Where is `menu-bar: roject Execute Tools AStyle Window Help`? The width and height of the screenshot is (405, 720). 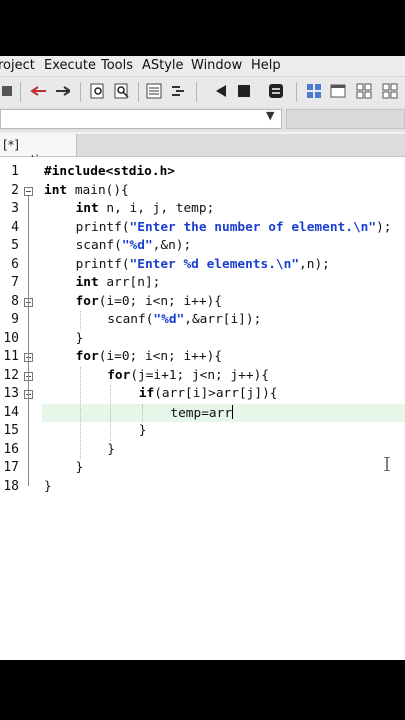 menu-bar: roject Execute Tools AStyle Window Help is located at coordinates (202, 66).